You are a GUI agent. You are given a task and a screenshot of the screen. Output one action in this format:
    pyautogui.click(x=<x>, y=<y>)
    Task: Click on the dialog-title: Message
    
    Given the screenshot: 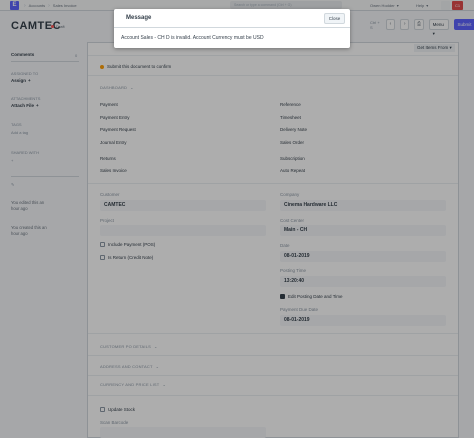 What is the action you would take?
    pyautogui.click(x=139, y=18)
    